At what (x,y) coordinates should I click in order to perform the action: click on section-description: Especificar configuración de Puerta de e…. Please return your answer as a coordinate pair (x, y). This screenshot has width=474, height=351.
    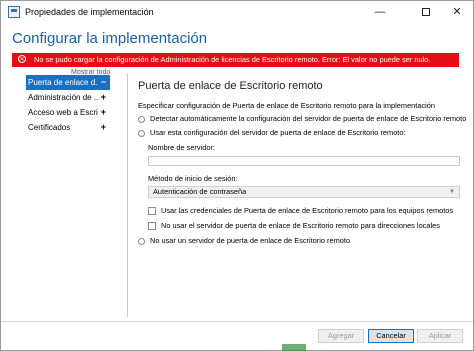
    Looking at the image, I should click on (287, 105).